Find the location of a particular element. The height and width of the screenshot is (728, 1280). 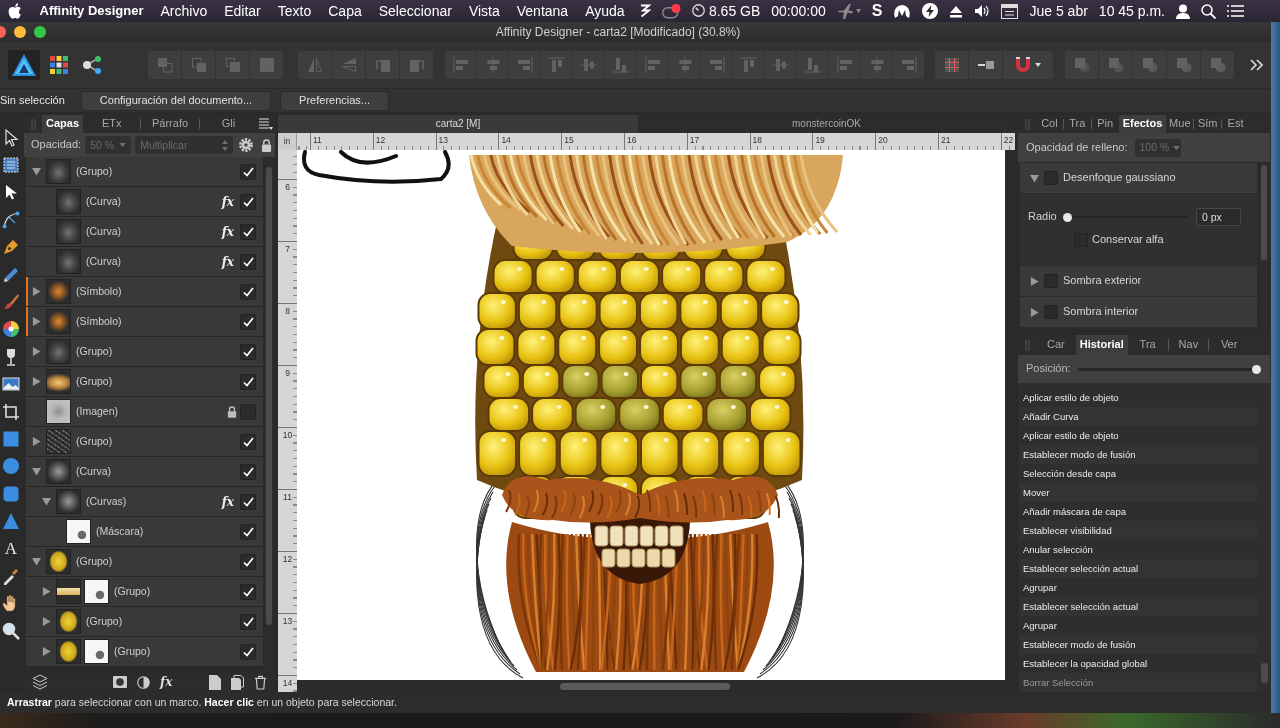

history-item: Establecer la opacidad global is located at coordinates (1138, 663).